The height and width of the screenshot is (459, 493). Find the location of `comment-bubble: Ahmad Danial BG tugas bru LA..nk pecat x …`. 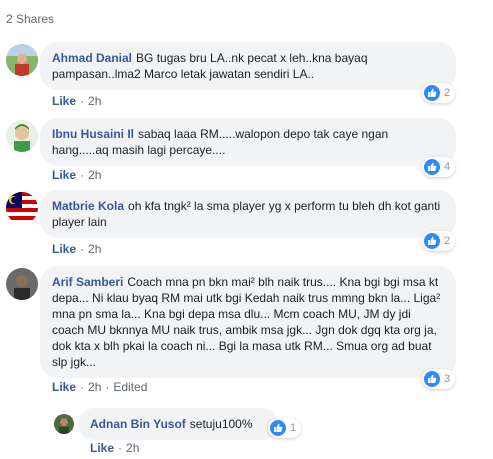

comment-bubble: Ahmad Danial BG tugas bru LA..nk pecat x … is located at coordinates (248, 66).